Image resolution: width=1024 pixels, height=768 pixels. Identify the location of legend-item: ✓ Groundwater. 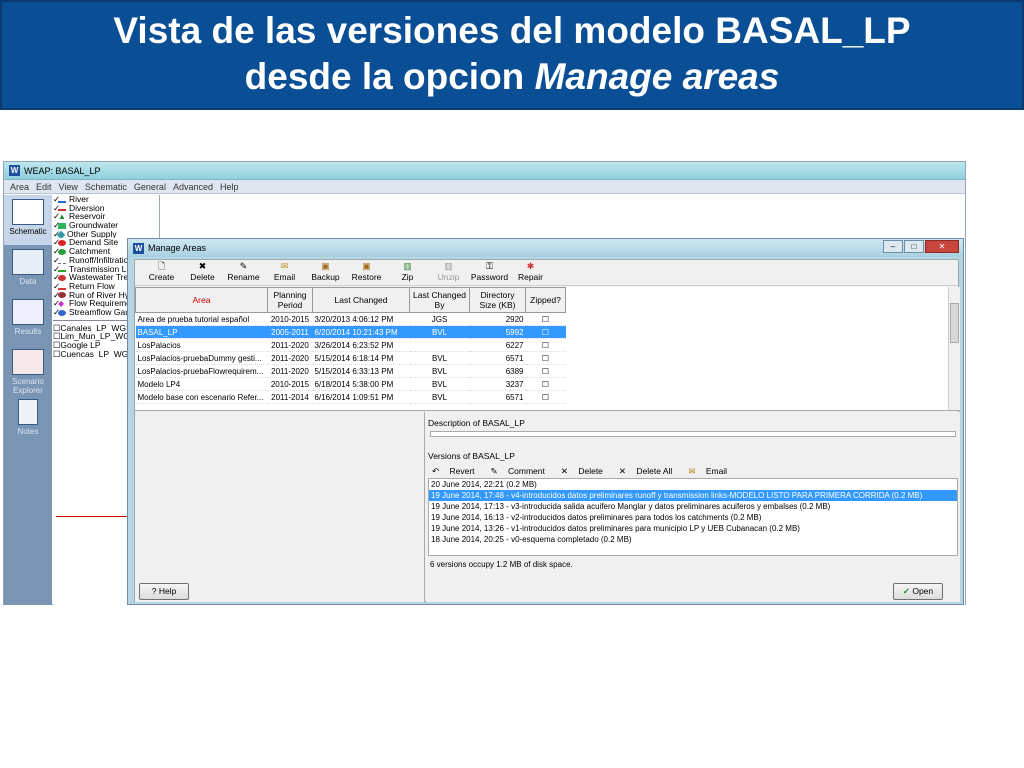
(106, 225).